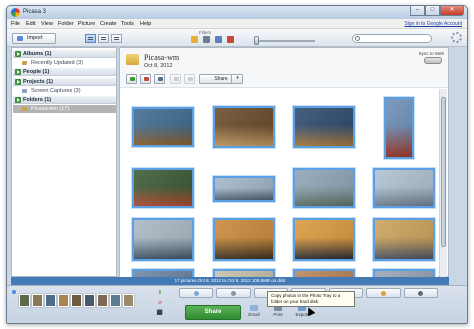 Image resolution: width=474 pixels, height=329 pixels. I want to click on sign-in-link: Sign in to Google Account, so click(433, 24).